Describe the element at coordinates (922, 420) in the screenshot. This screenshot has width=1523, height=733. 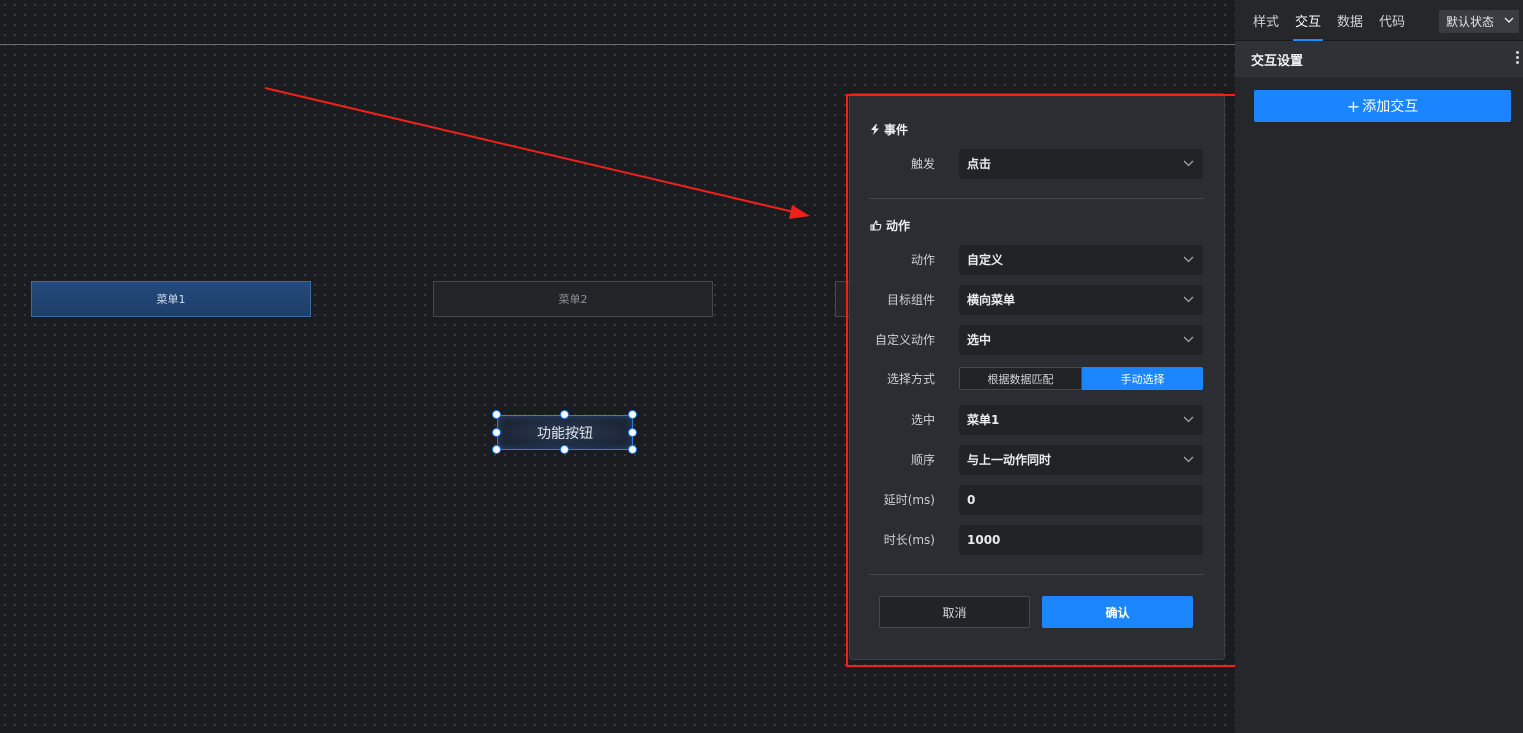
I see `selected-label: 选中` at that location.